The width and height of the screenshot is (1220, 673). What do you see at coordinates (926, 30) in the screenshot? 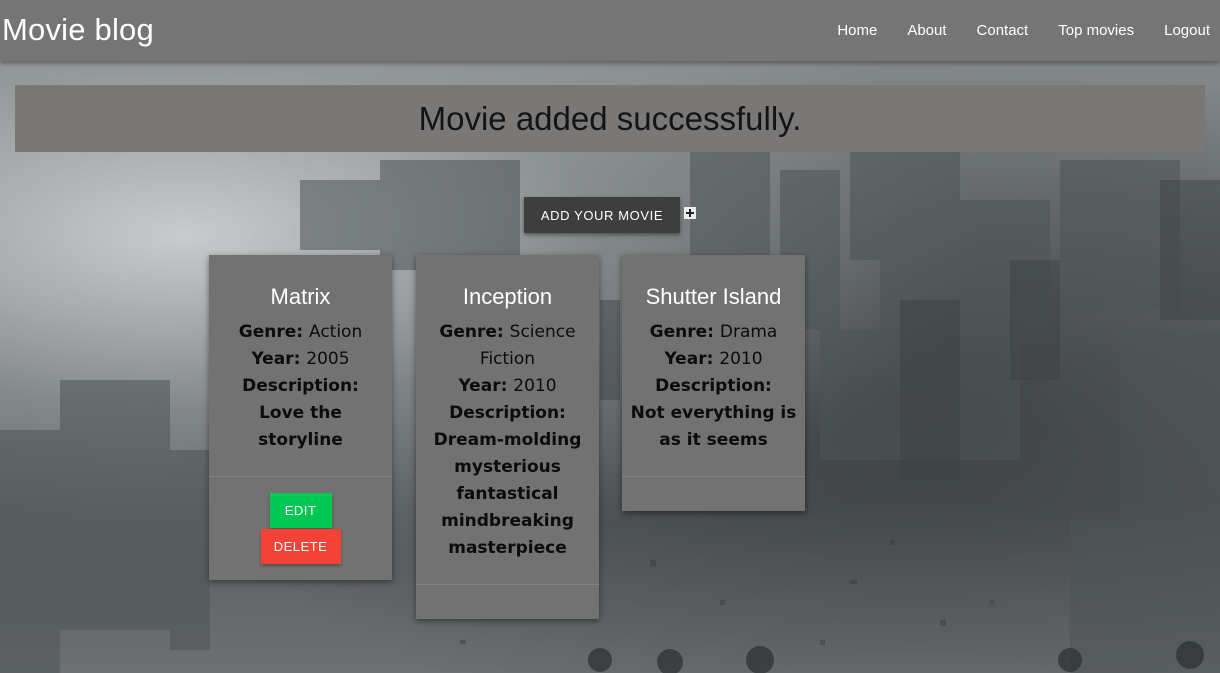
I see `nav-link-about: About` at bounding box center [926, 30].